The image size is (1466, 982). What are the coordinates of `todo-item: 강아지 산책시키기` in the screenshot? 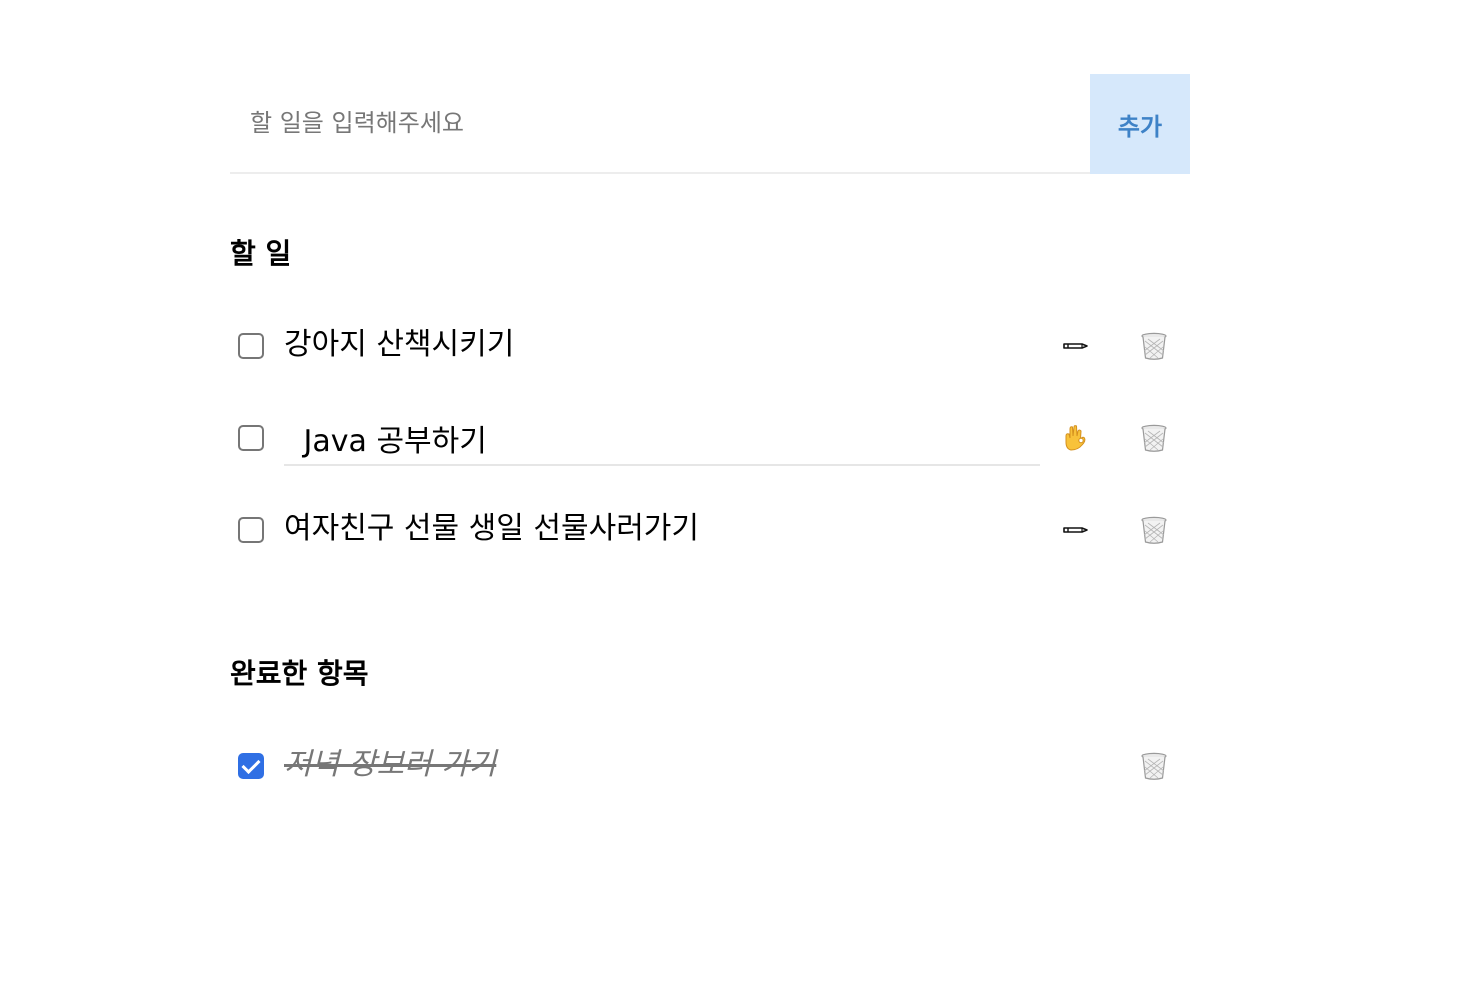 It's located at (710, 346).